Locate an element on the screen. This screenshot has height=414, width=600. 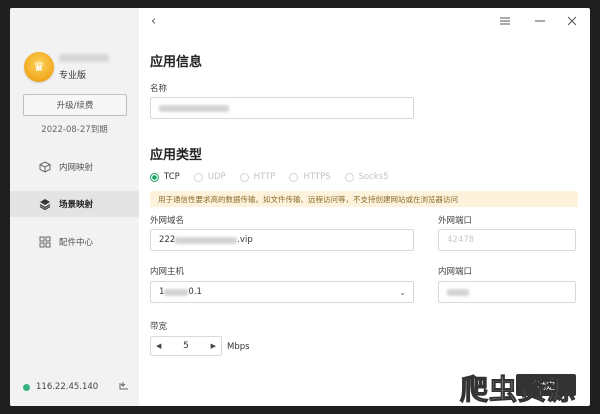
name-label: 名称 is located at coordinates (159, 89).